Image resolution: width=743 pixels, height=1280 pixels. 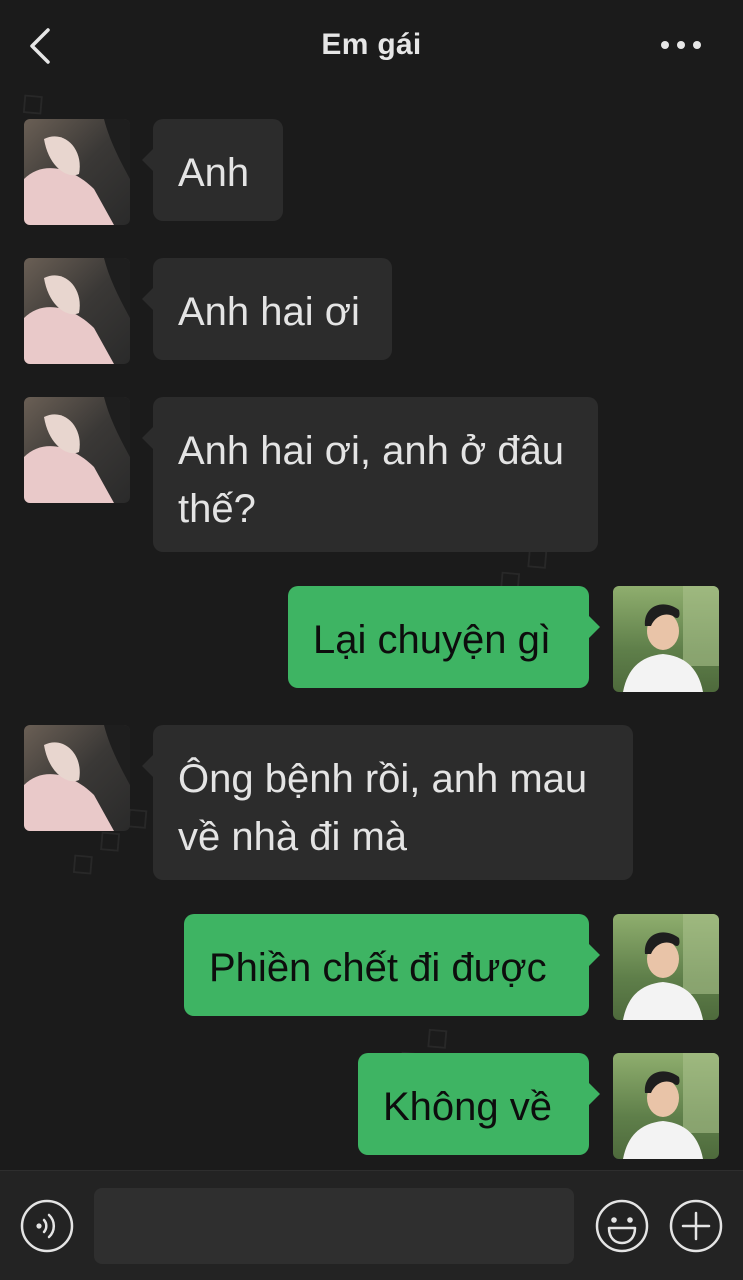 What do you see at coordinates (393, 802) in the screenshot?
I see `message-bubble-incoming: Ông bệnh rồi, anh mau về nhà đi mà` at bounding box center [393, 802].